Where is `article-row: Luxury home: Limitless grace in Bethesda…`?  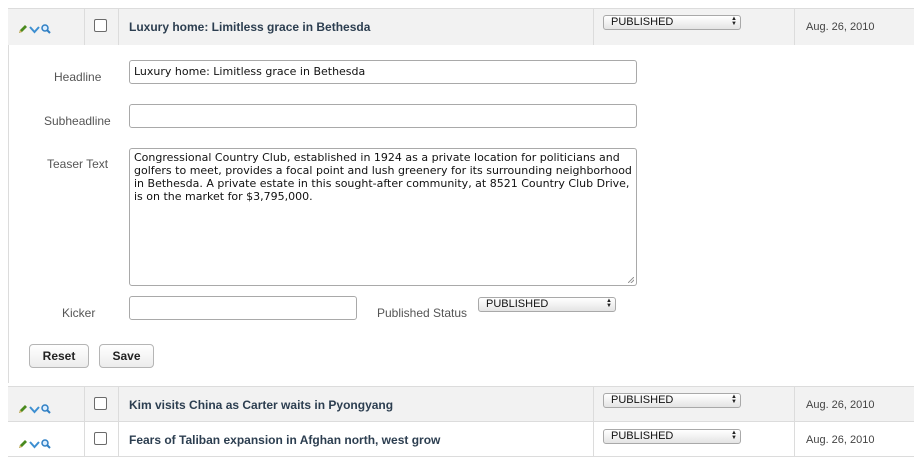
article-row: Luxury home: Limitless grace in Bethesda… is located at coordinates (461, 27).